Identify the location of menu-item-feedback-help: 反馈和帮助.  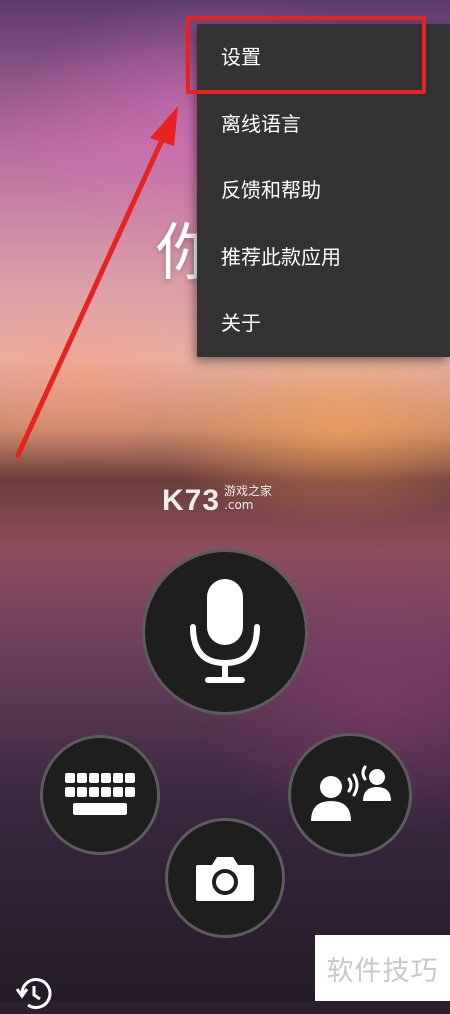
(323, 190).